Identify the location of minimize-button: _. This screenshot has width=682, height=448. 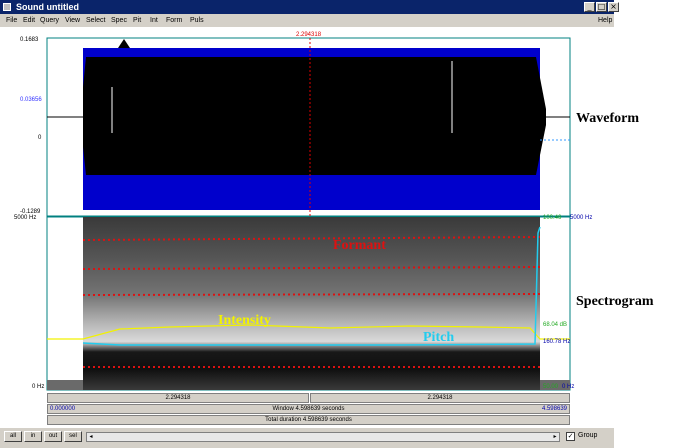
(589, 7).